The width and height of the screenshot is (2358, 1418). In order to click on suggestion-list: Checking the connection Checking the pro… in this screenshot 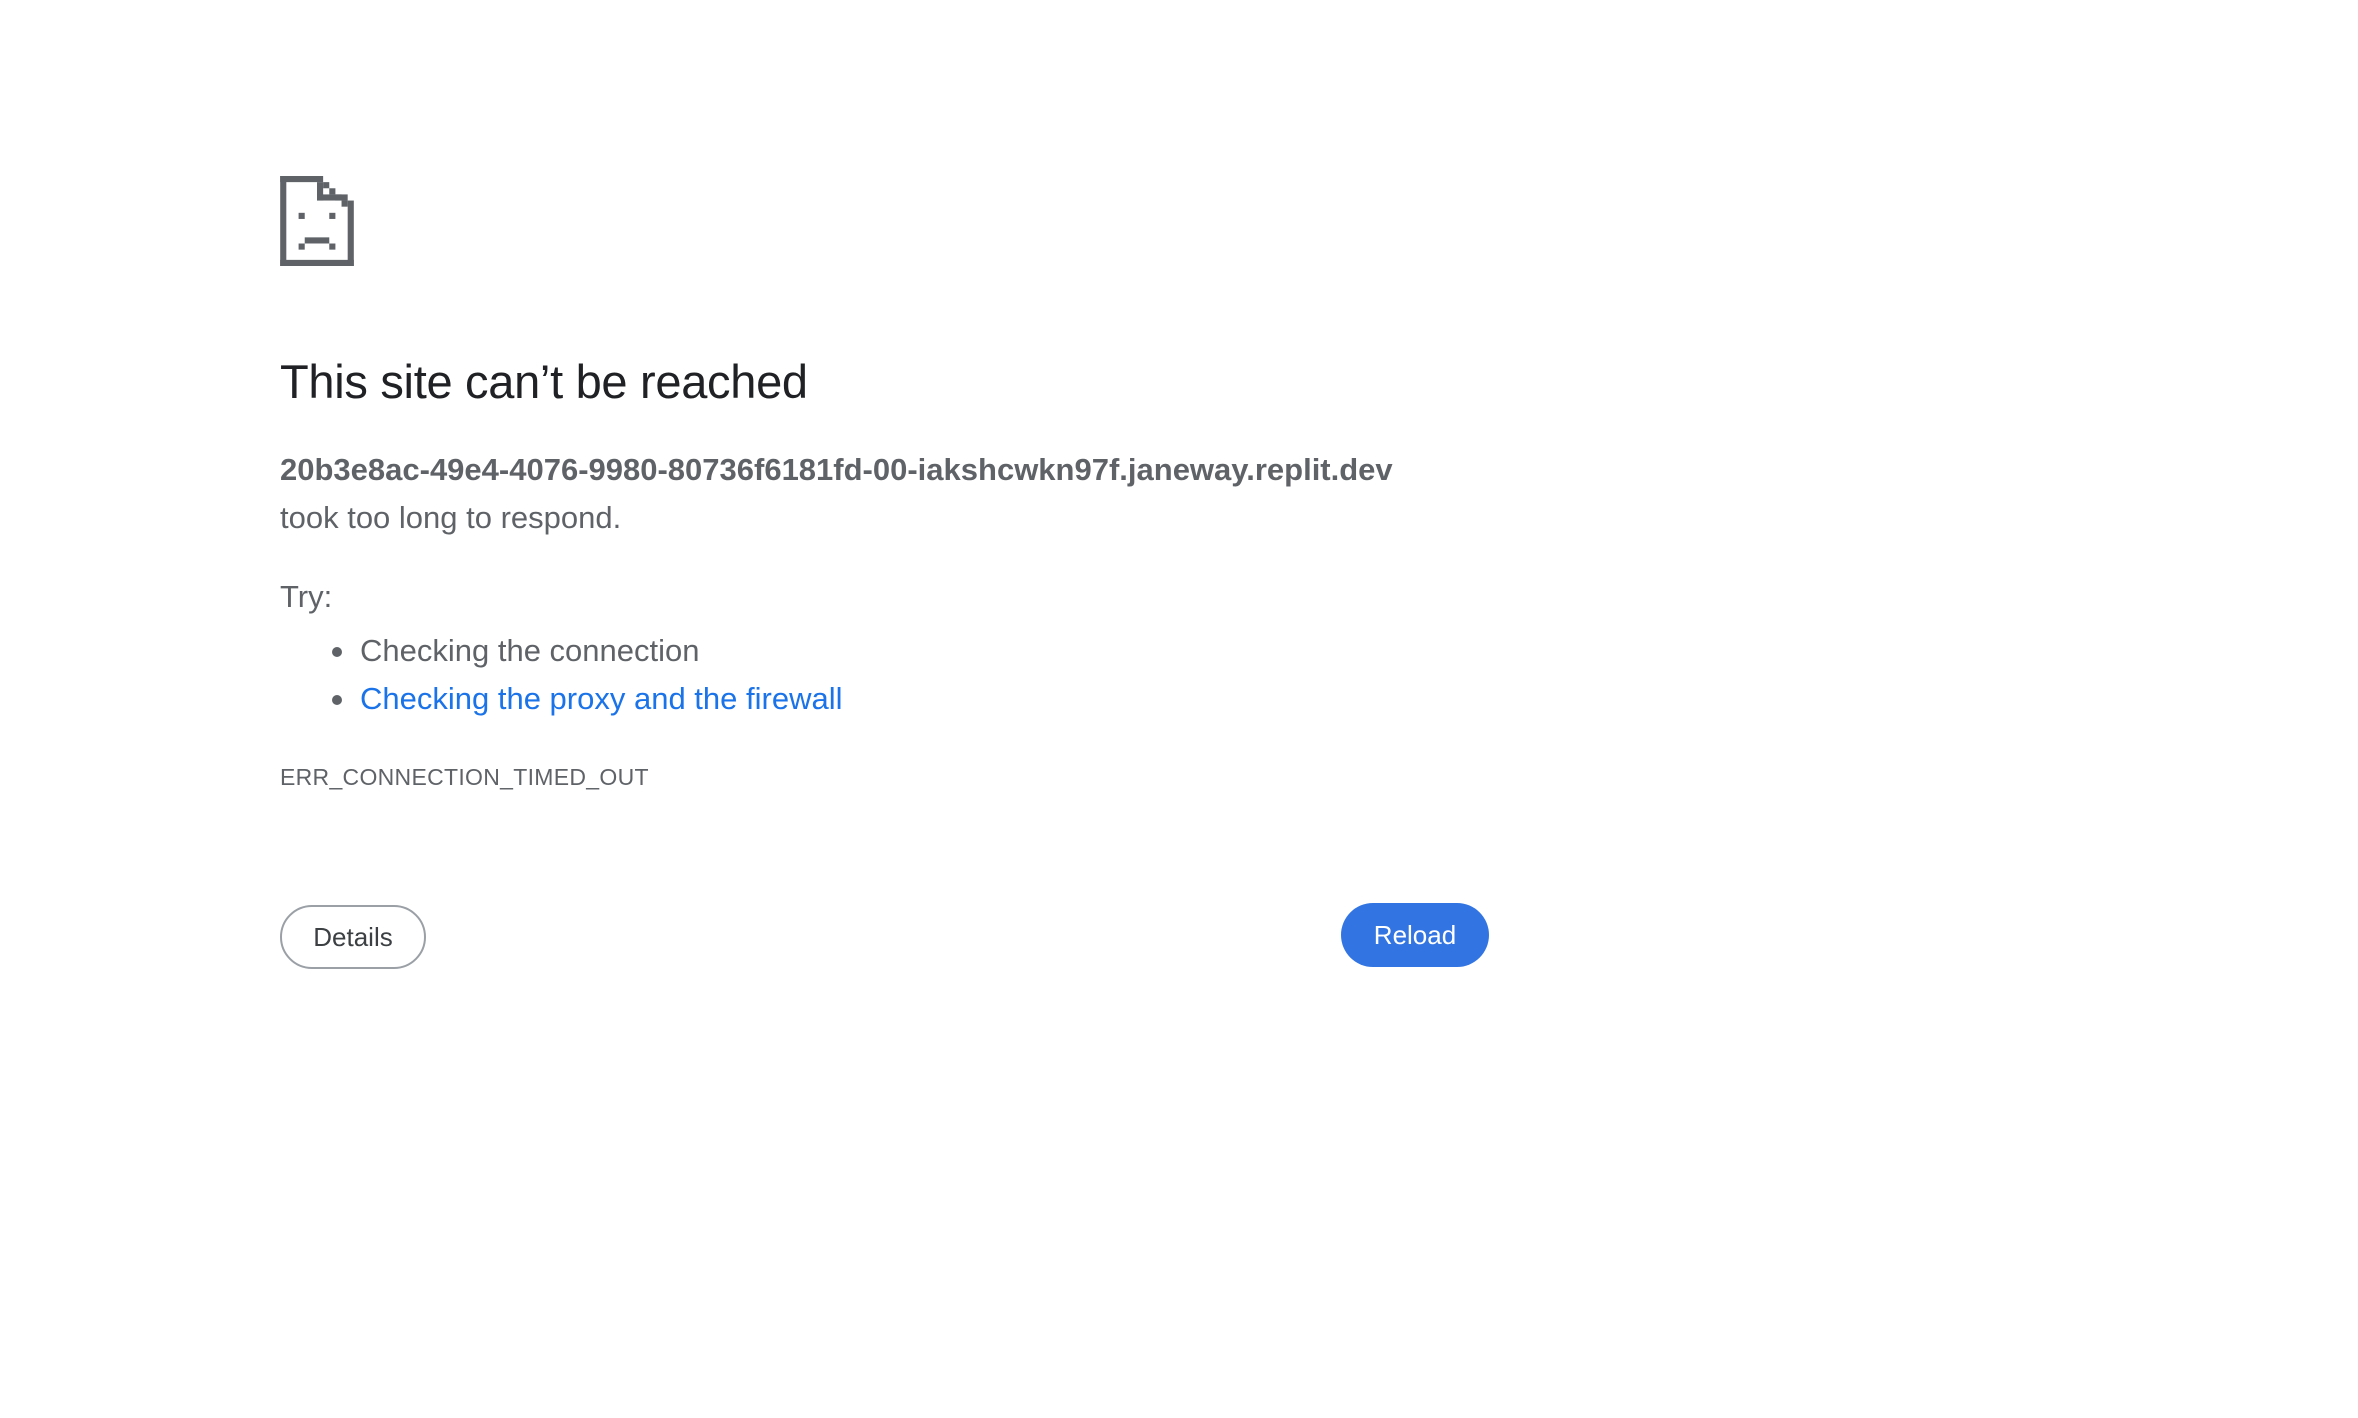, I will do `click(561, 675)`.